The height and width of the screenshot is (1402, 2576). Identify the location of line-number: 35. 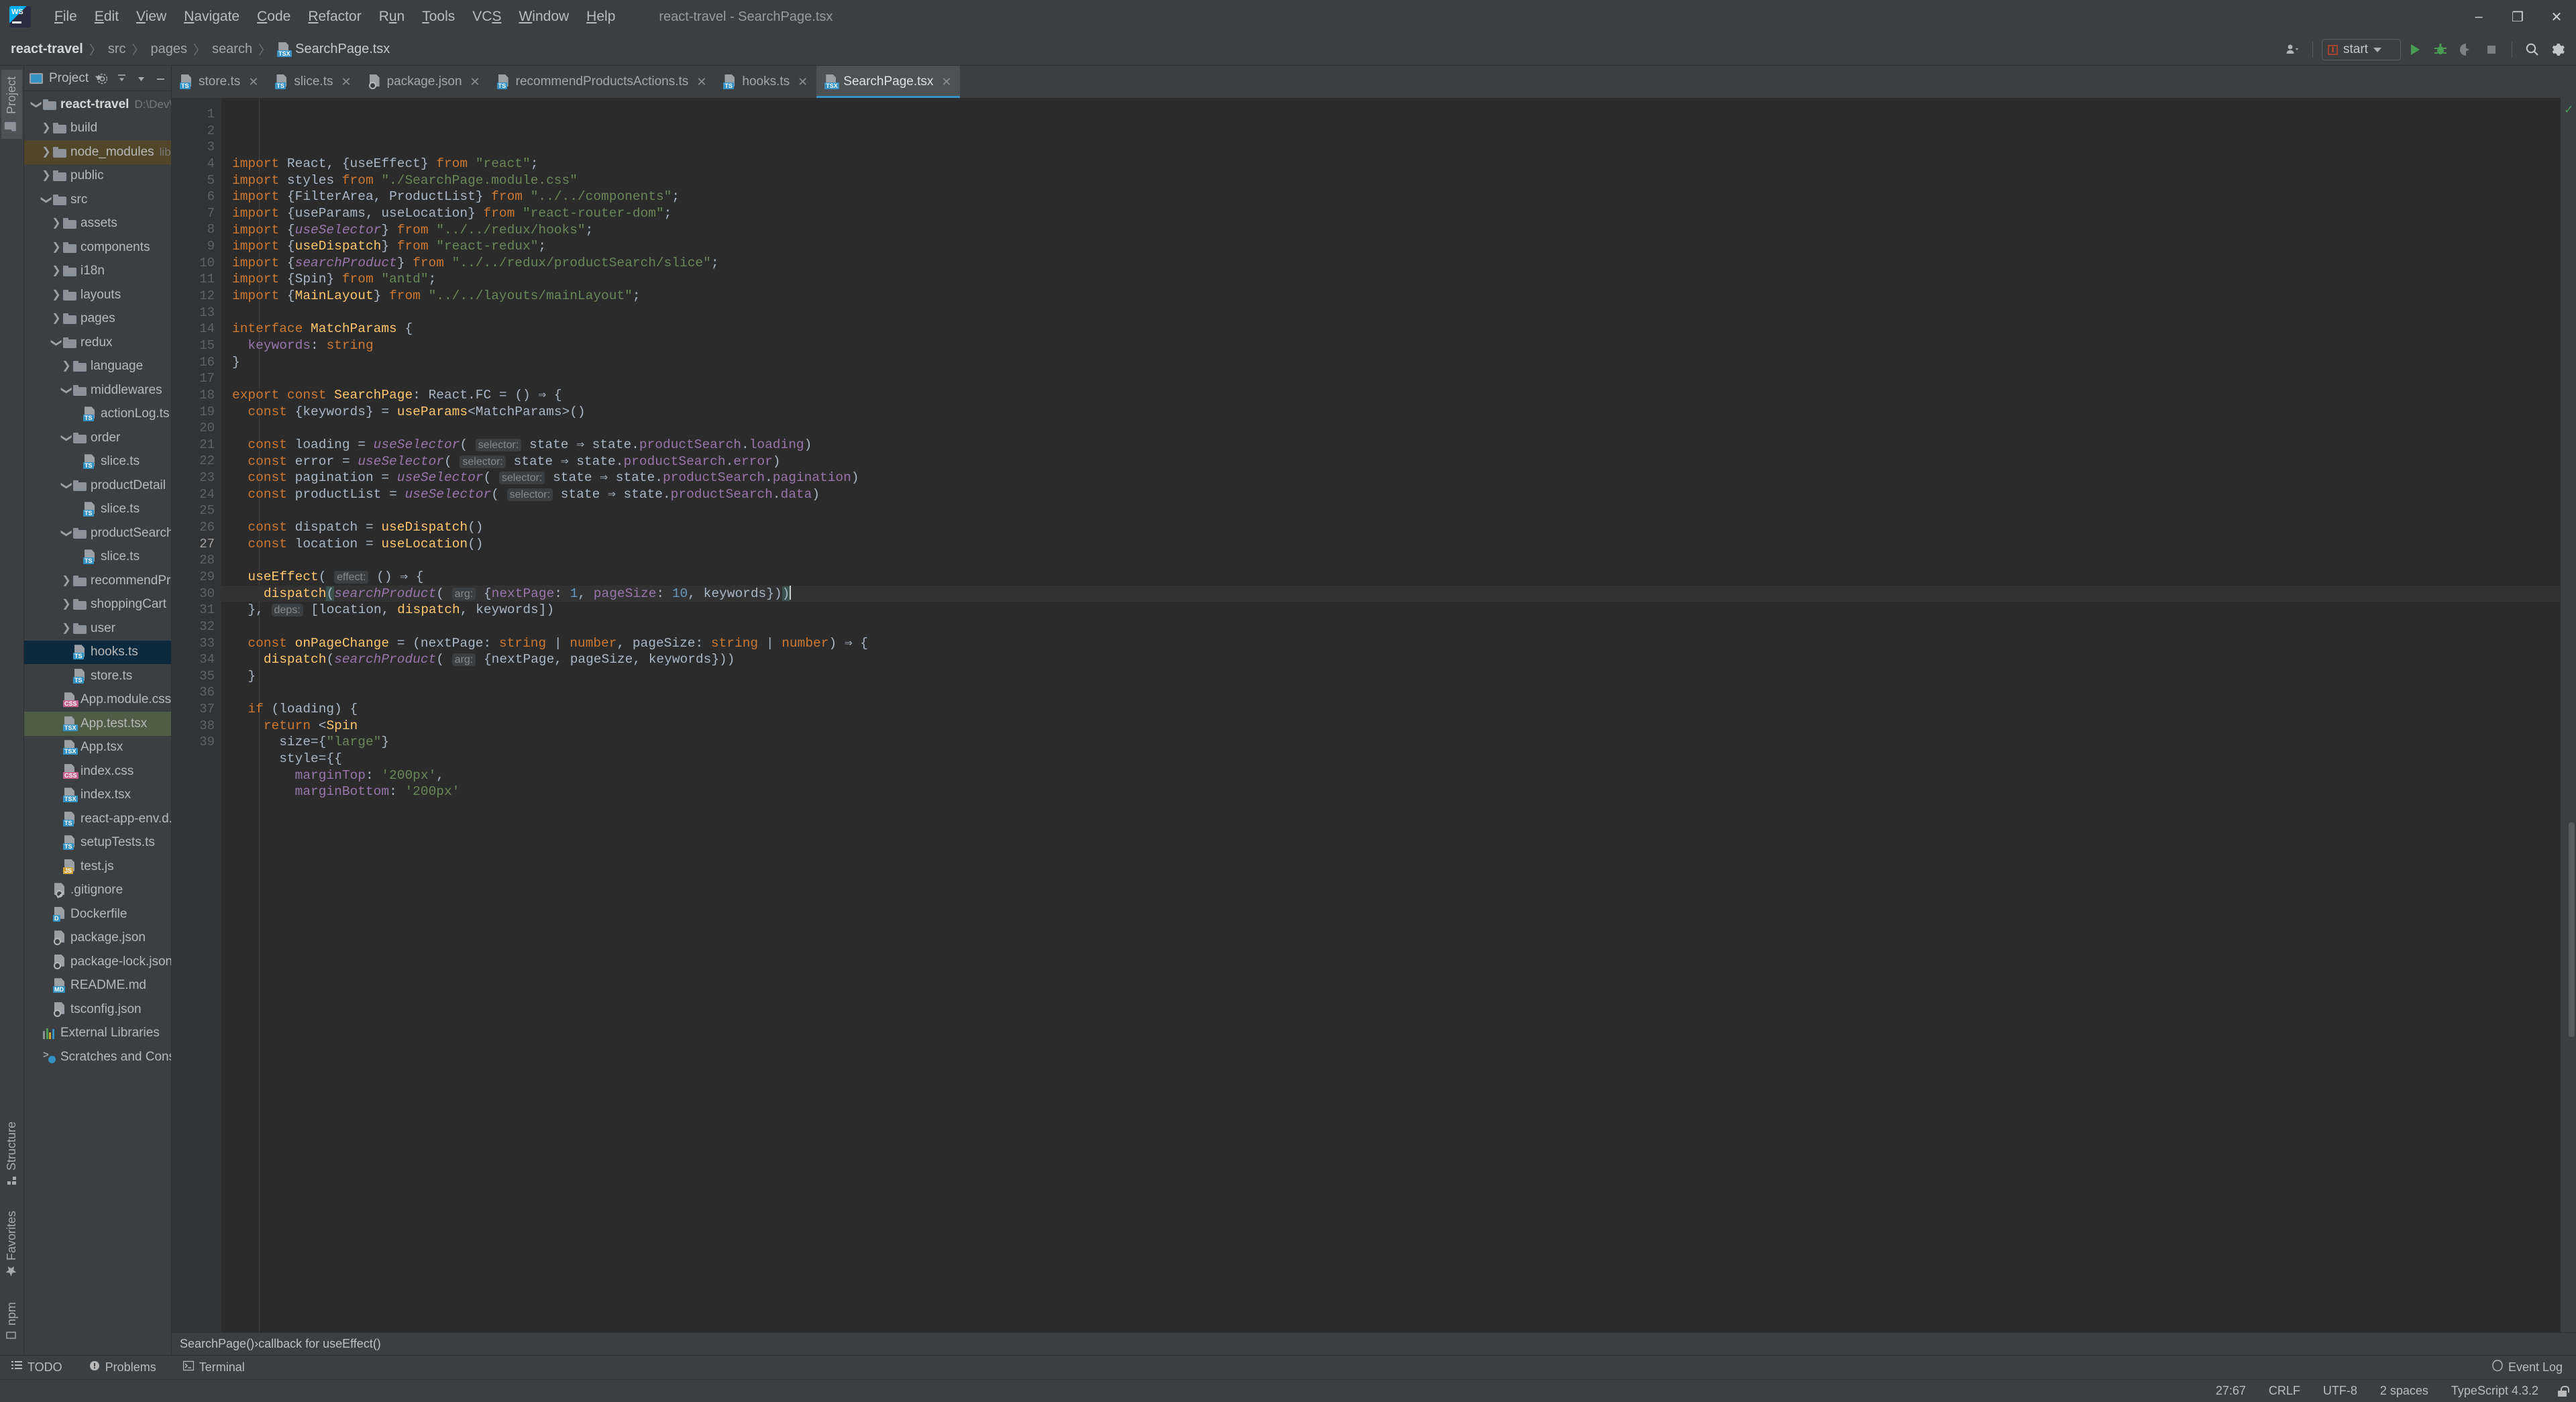
(196, 677).